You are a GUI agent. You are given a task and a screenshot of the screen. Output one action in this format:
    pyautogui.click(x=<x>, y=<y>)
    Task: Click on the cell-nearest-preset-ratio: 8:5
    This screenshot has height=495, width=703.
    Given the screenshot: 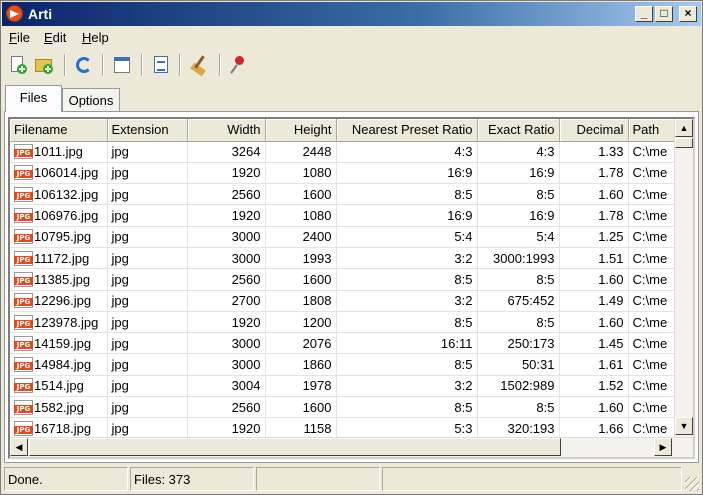 What is the action you would take?
    pyautogui.click(x=407, y=407)
    